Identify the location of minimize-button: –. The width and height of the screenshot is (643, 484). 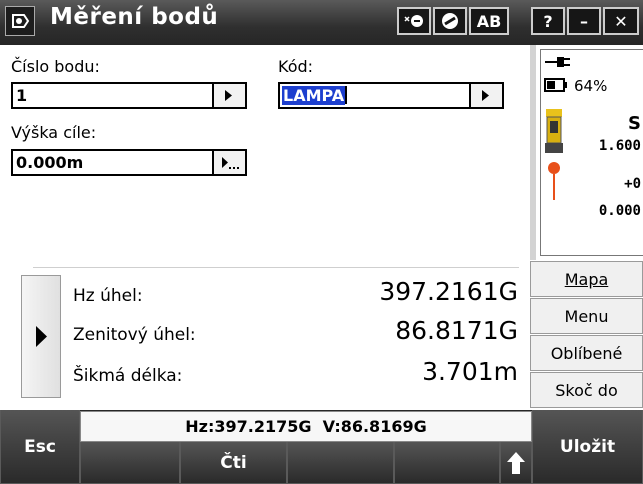
(584, 21).